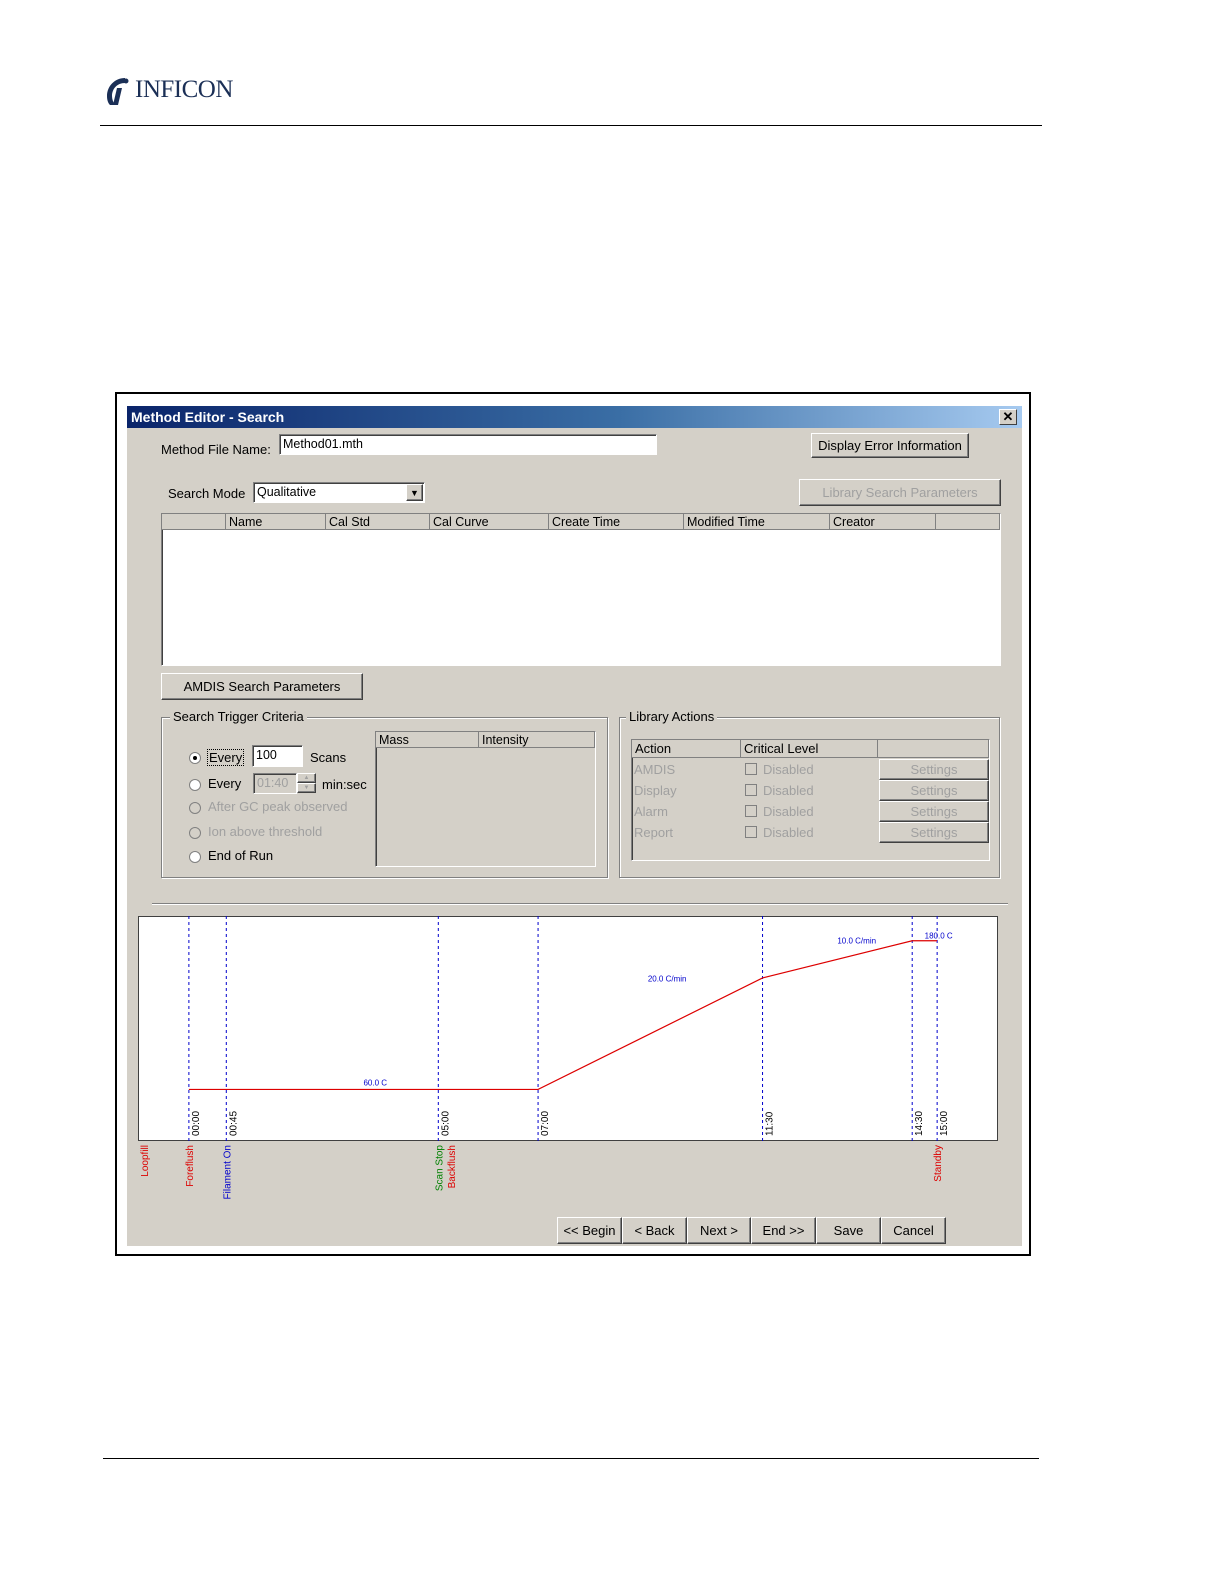 The width and height of the screenshot is (1222, 1584). What do you see at coordinates (848, 1230) in the screenshot?
I see `save-button: Save` at bounding box center [848, 1230].